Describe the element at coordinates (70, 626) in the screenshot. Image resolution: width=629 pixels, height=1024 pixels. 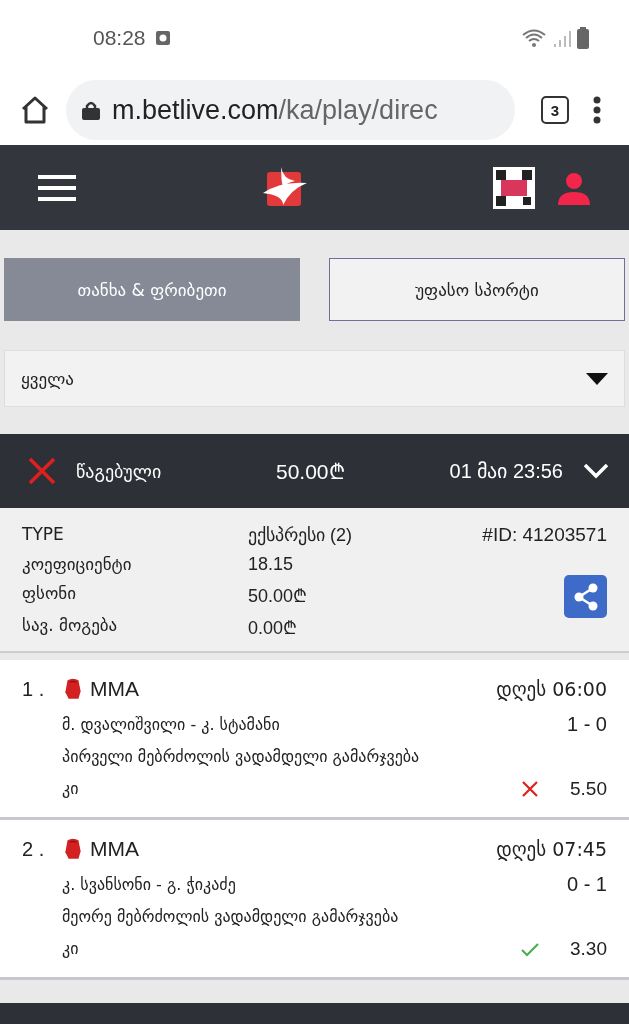
I see `detail-label: სავ. მოგება` at that location.